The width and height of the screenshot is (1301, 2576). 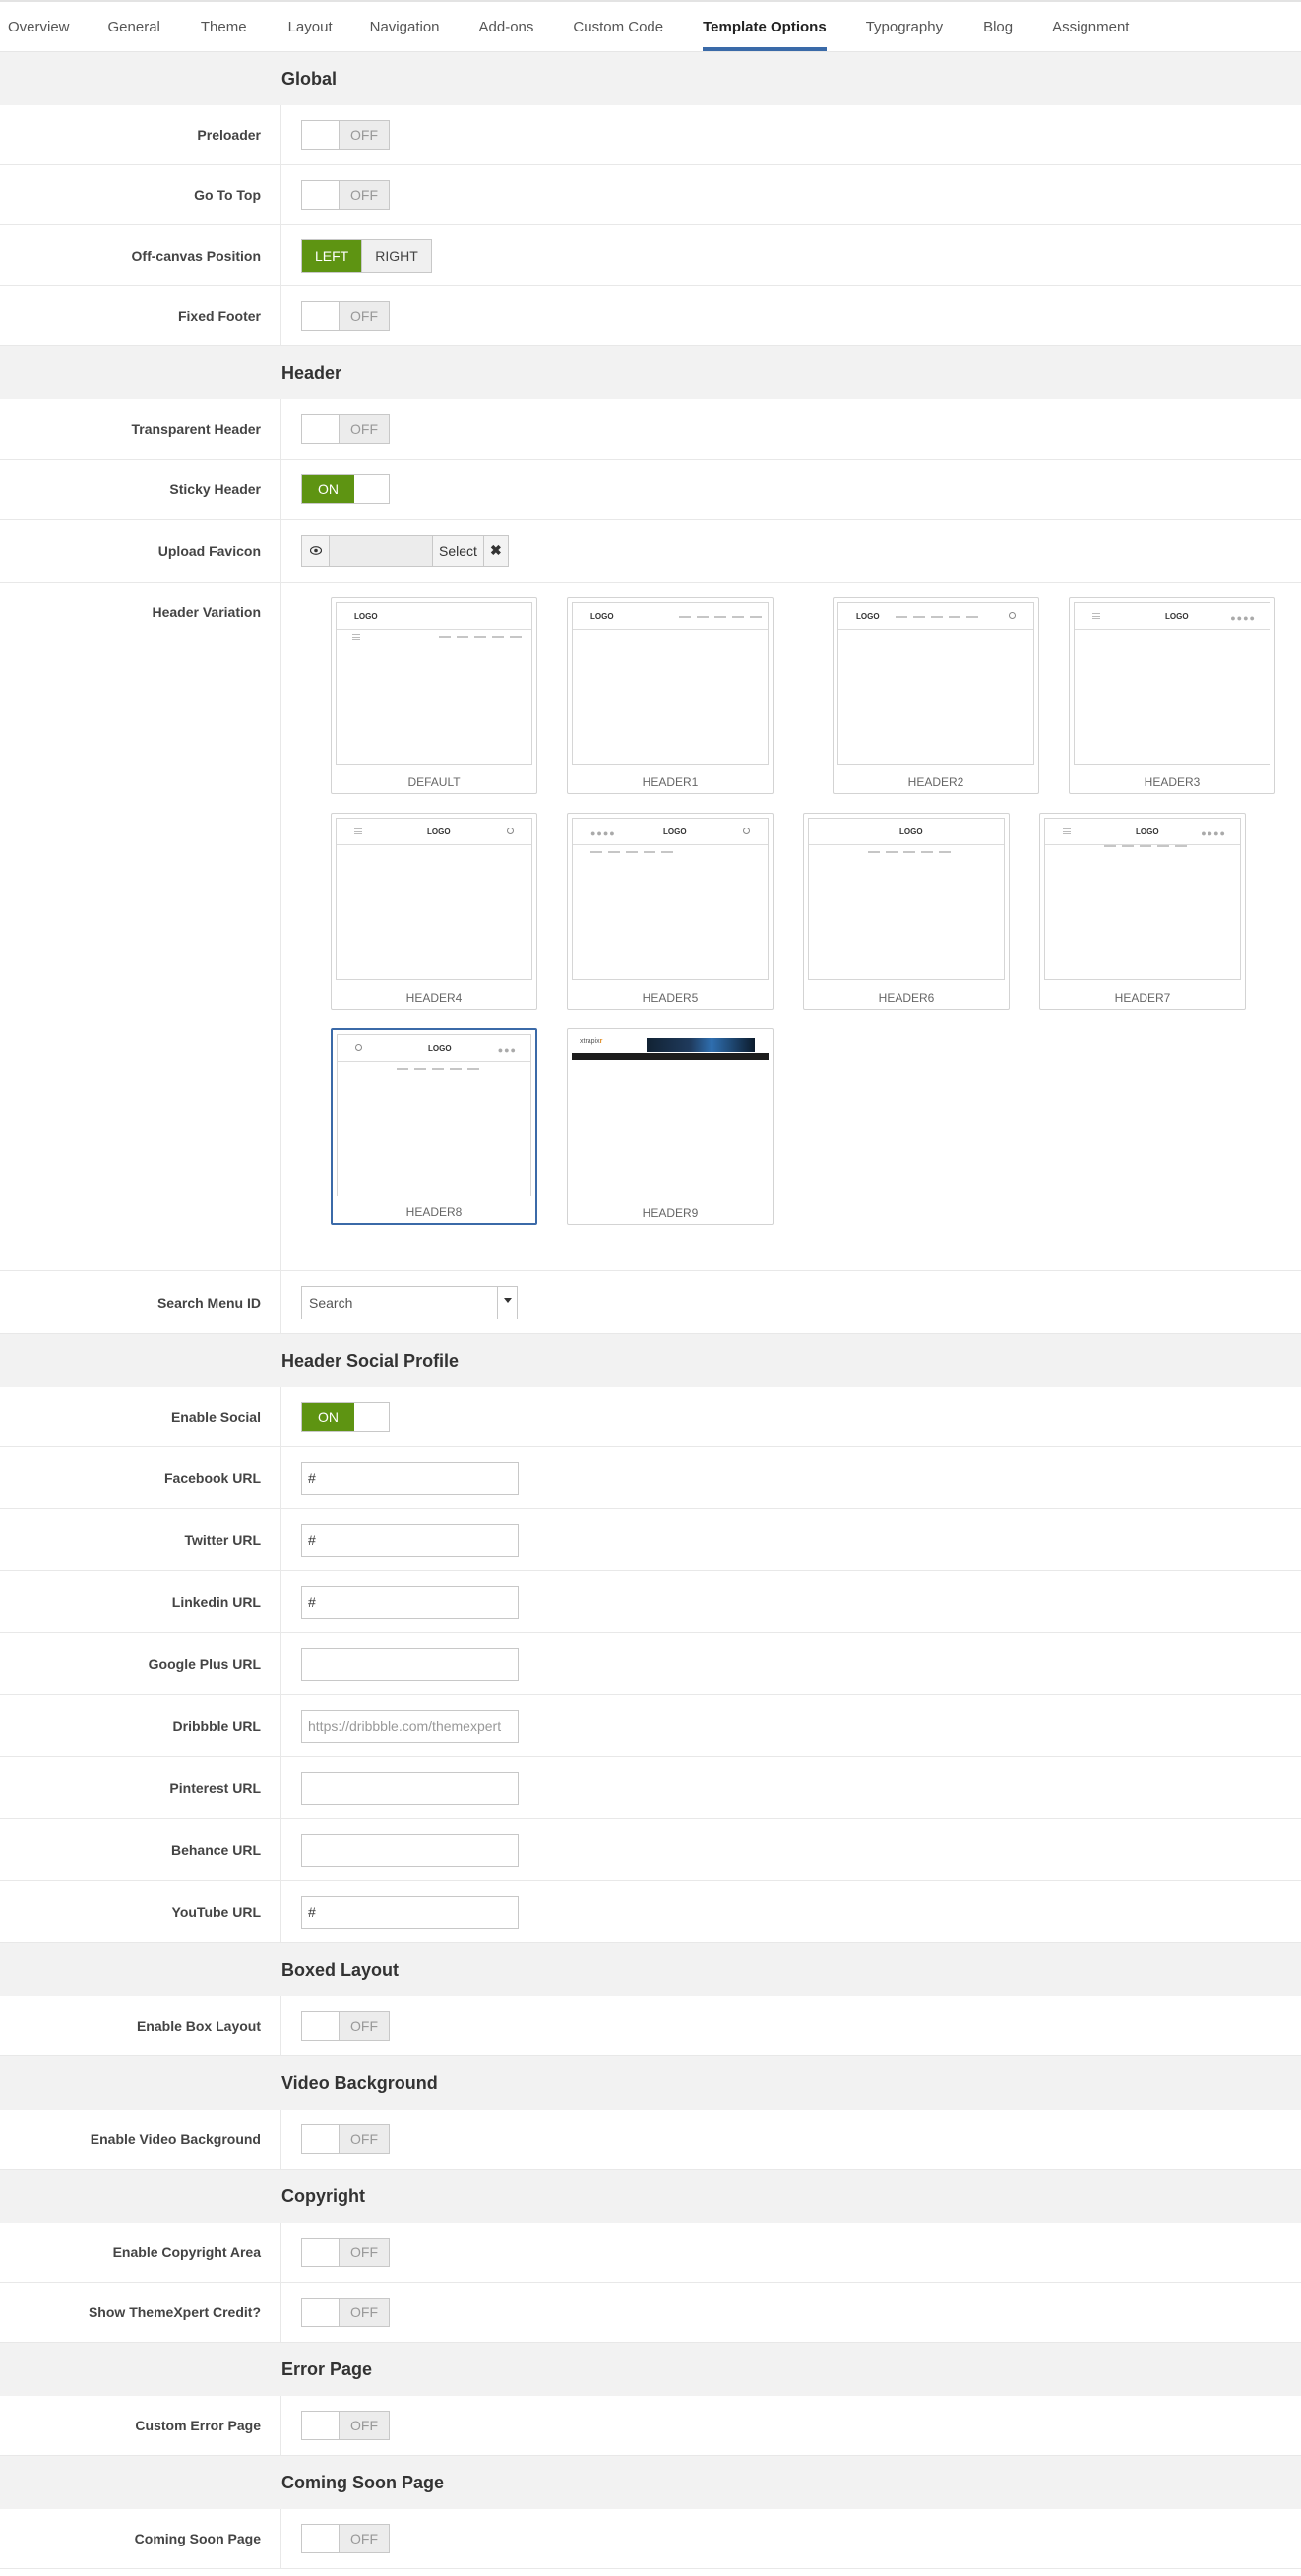 I want to click on row-sticky-header: Sticky Header ON, so click(x=650, y=490).